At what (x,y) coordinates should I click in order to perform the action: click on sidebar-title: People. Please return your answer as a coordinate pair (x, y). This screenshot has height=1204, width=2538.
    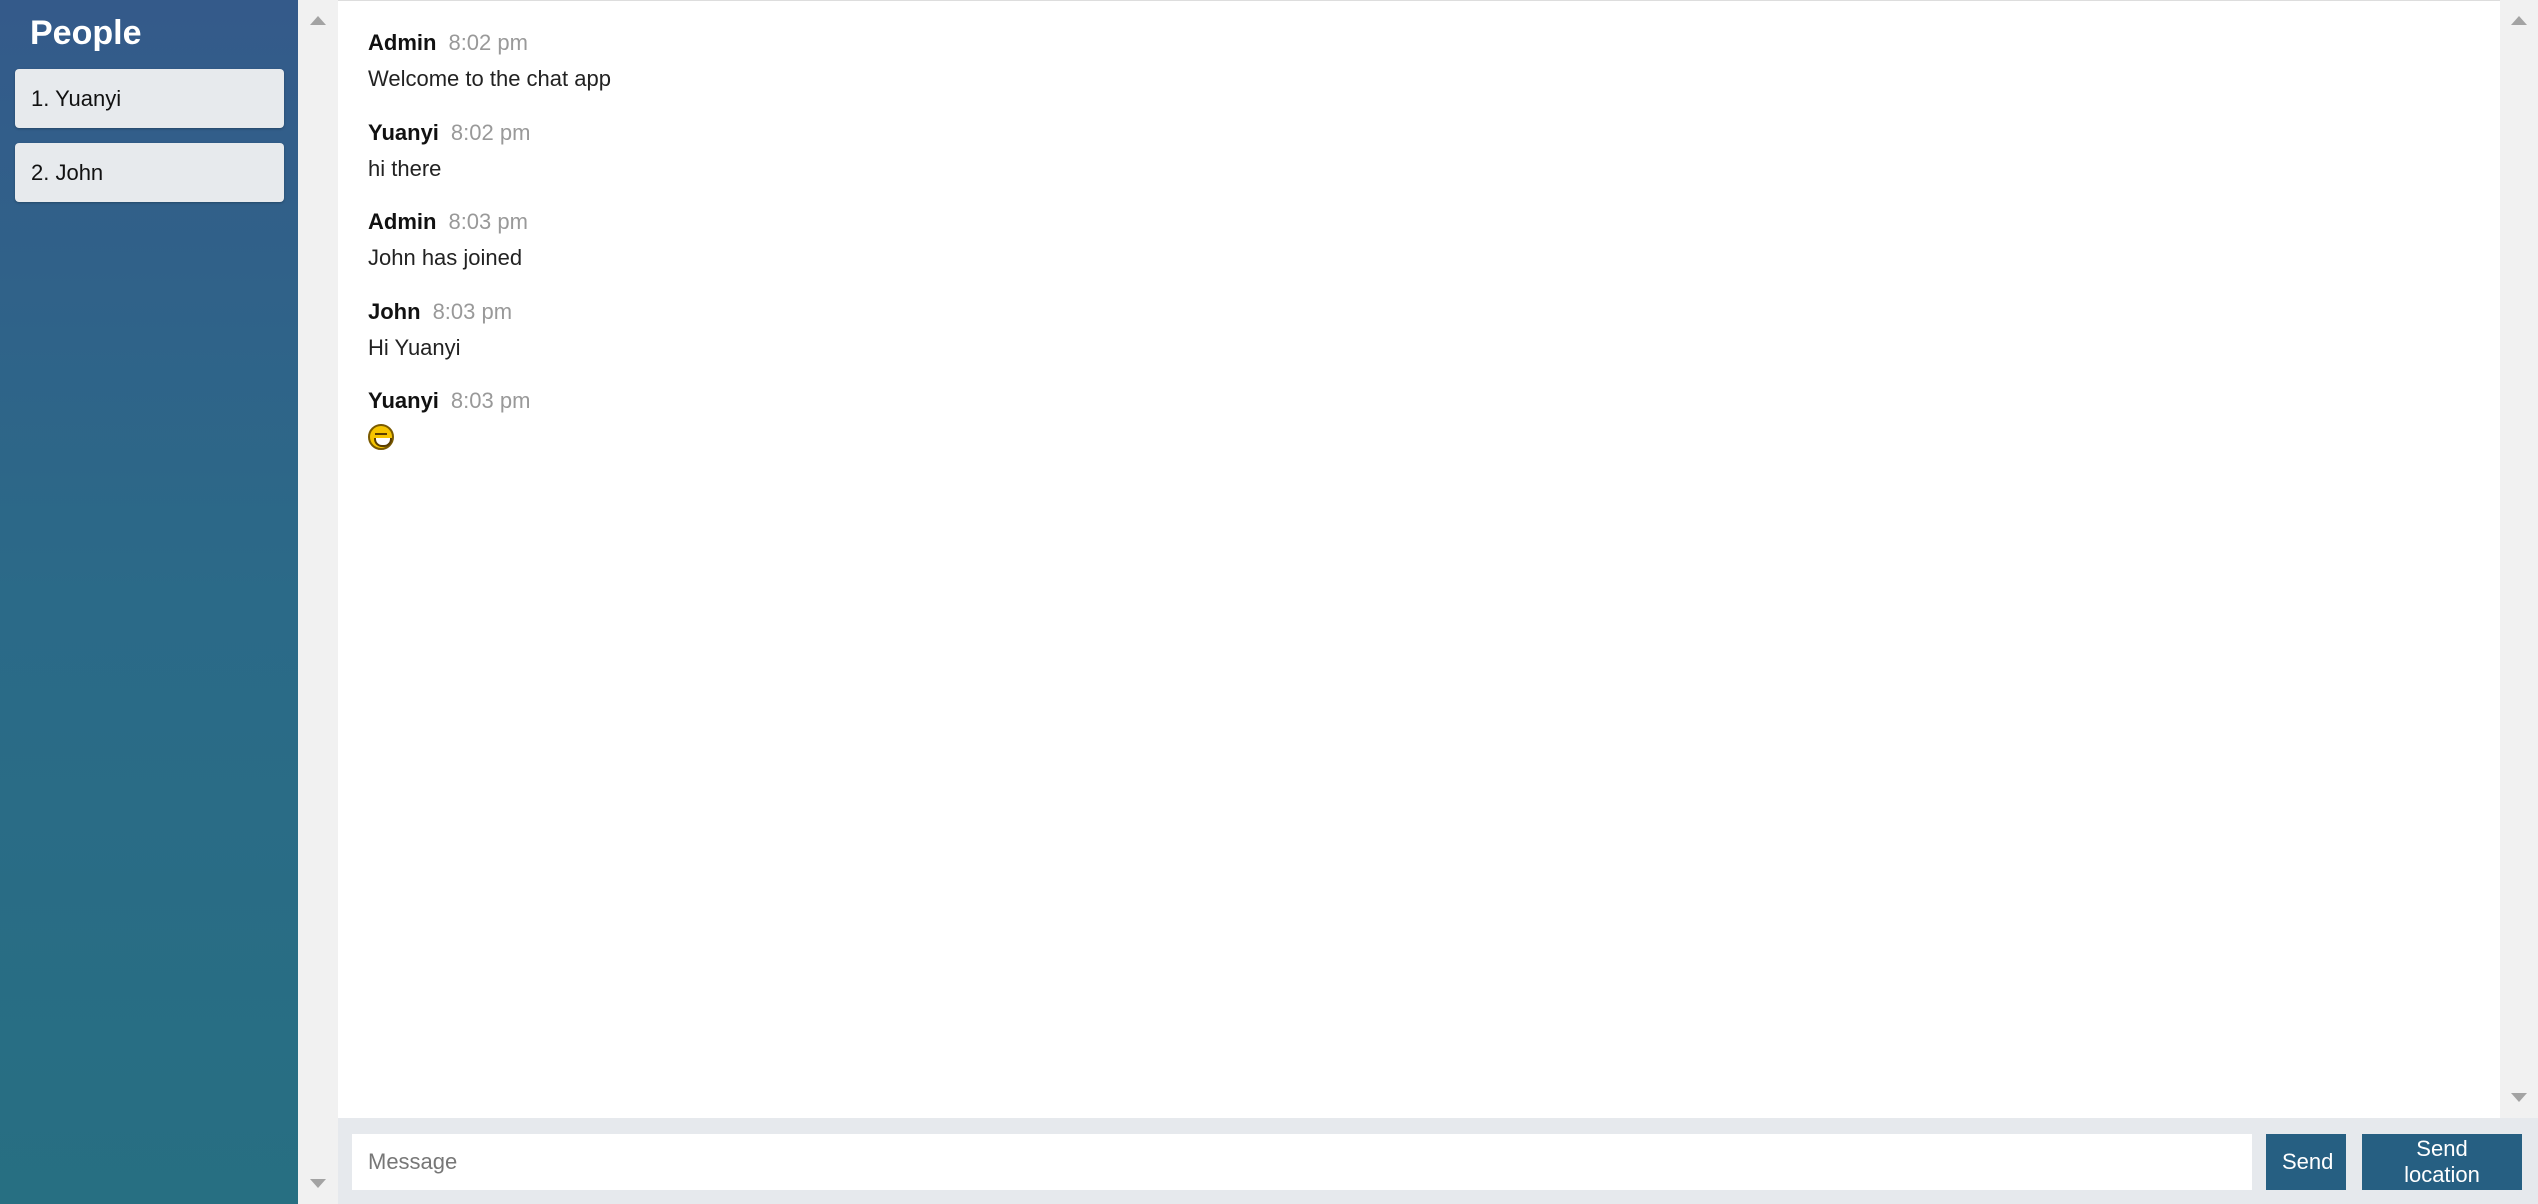
    Looking at the image, I should click on (86, 33).